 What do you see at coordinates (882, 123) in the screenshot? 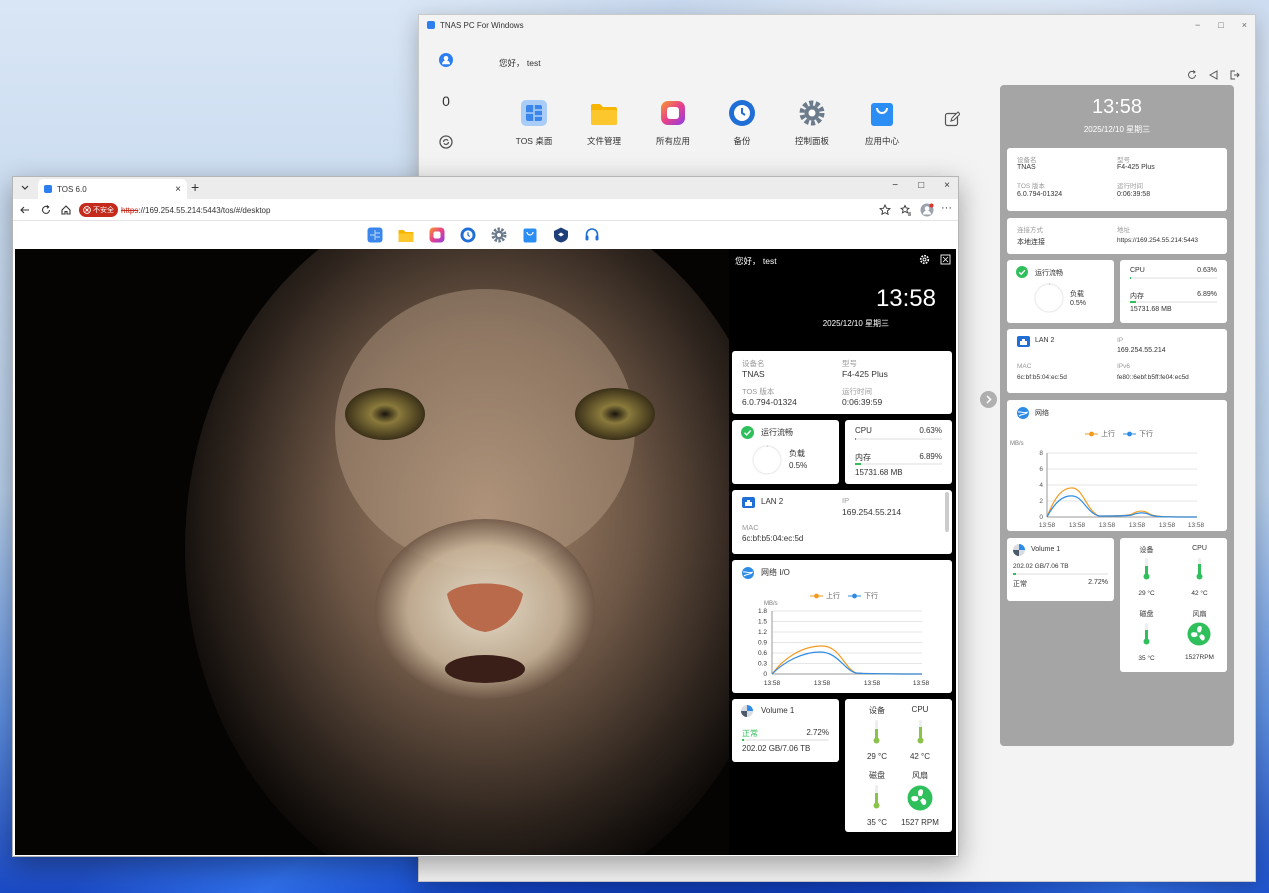
I see `app-app-center: 应用中心` at bounding box center [882, 123].